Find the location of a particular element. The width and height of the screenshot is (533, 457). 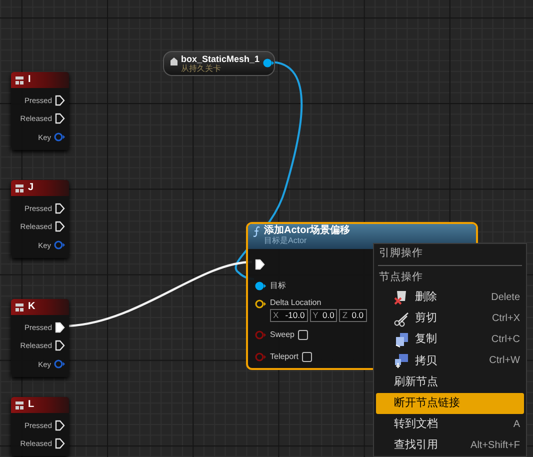

shortcut-label: Ctrl+X is located at coordinates (506, 319).